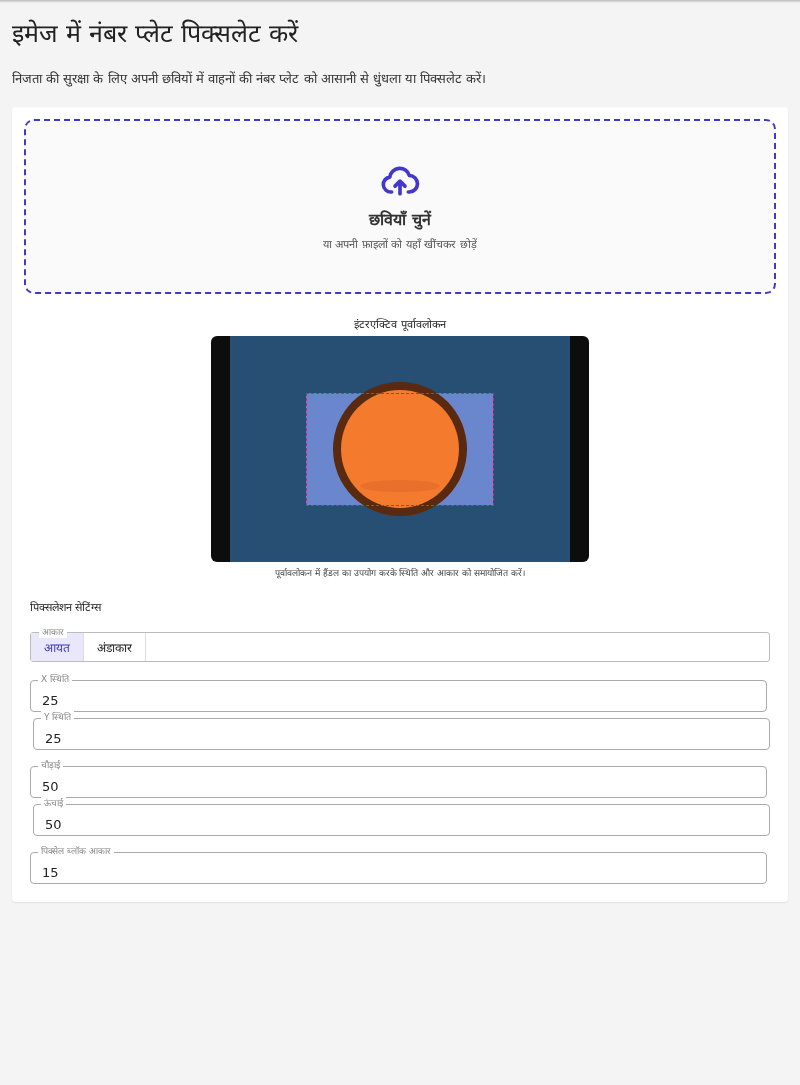 The image size is (800, 1085). What do you see at coordinates (400, 219) in the screenshot?
I see `upload-title: छवियाँ चुनें` at bounding box center [400, 219].